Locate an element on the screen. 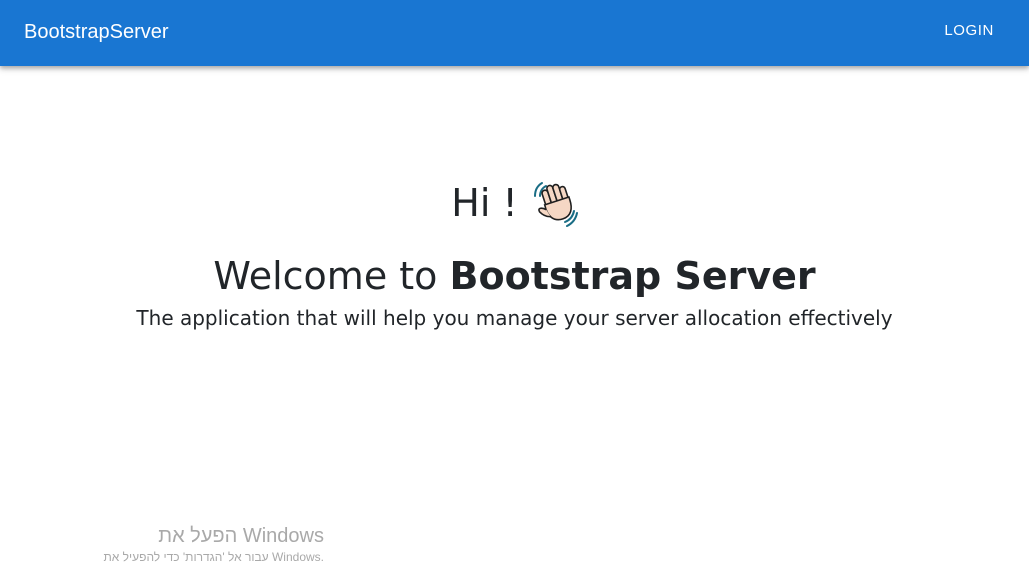  welcome-app-name: Bootstrap Server is located at coordinates (632, 276).